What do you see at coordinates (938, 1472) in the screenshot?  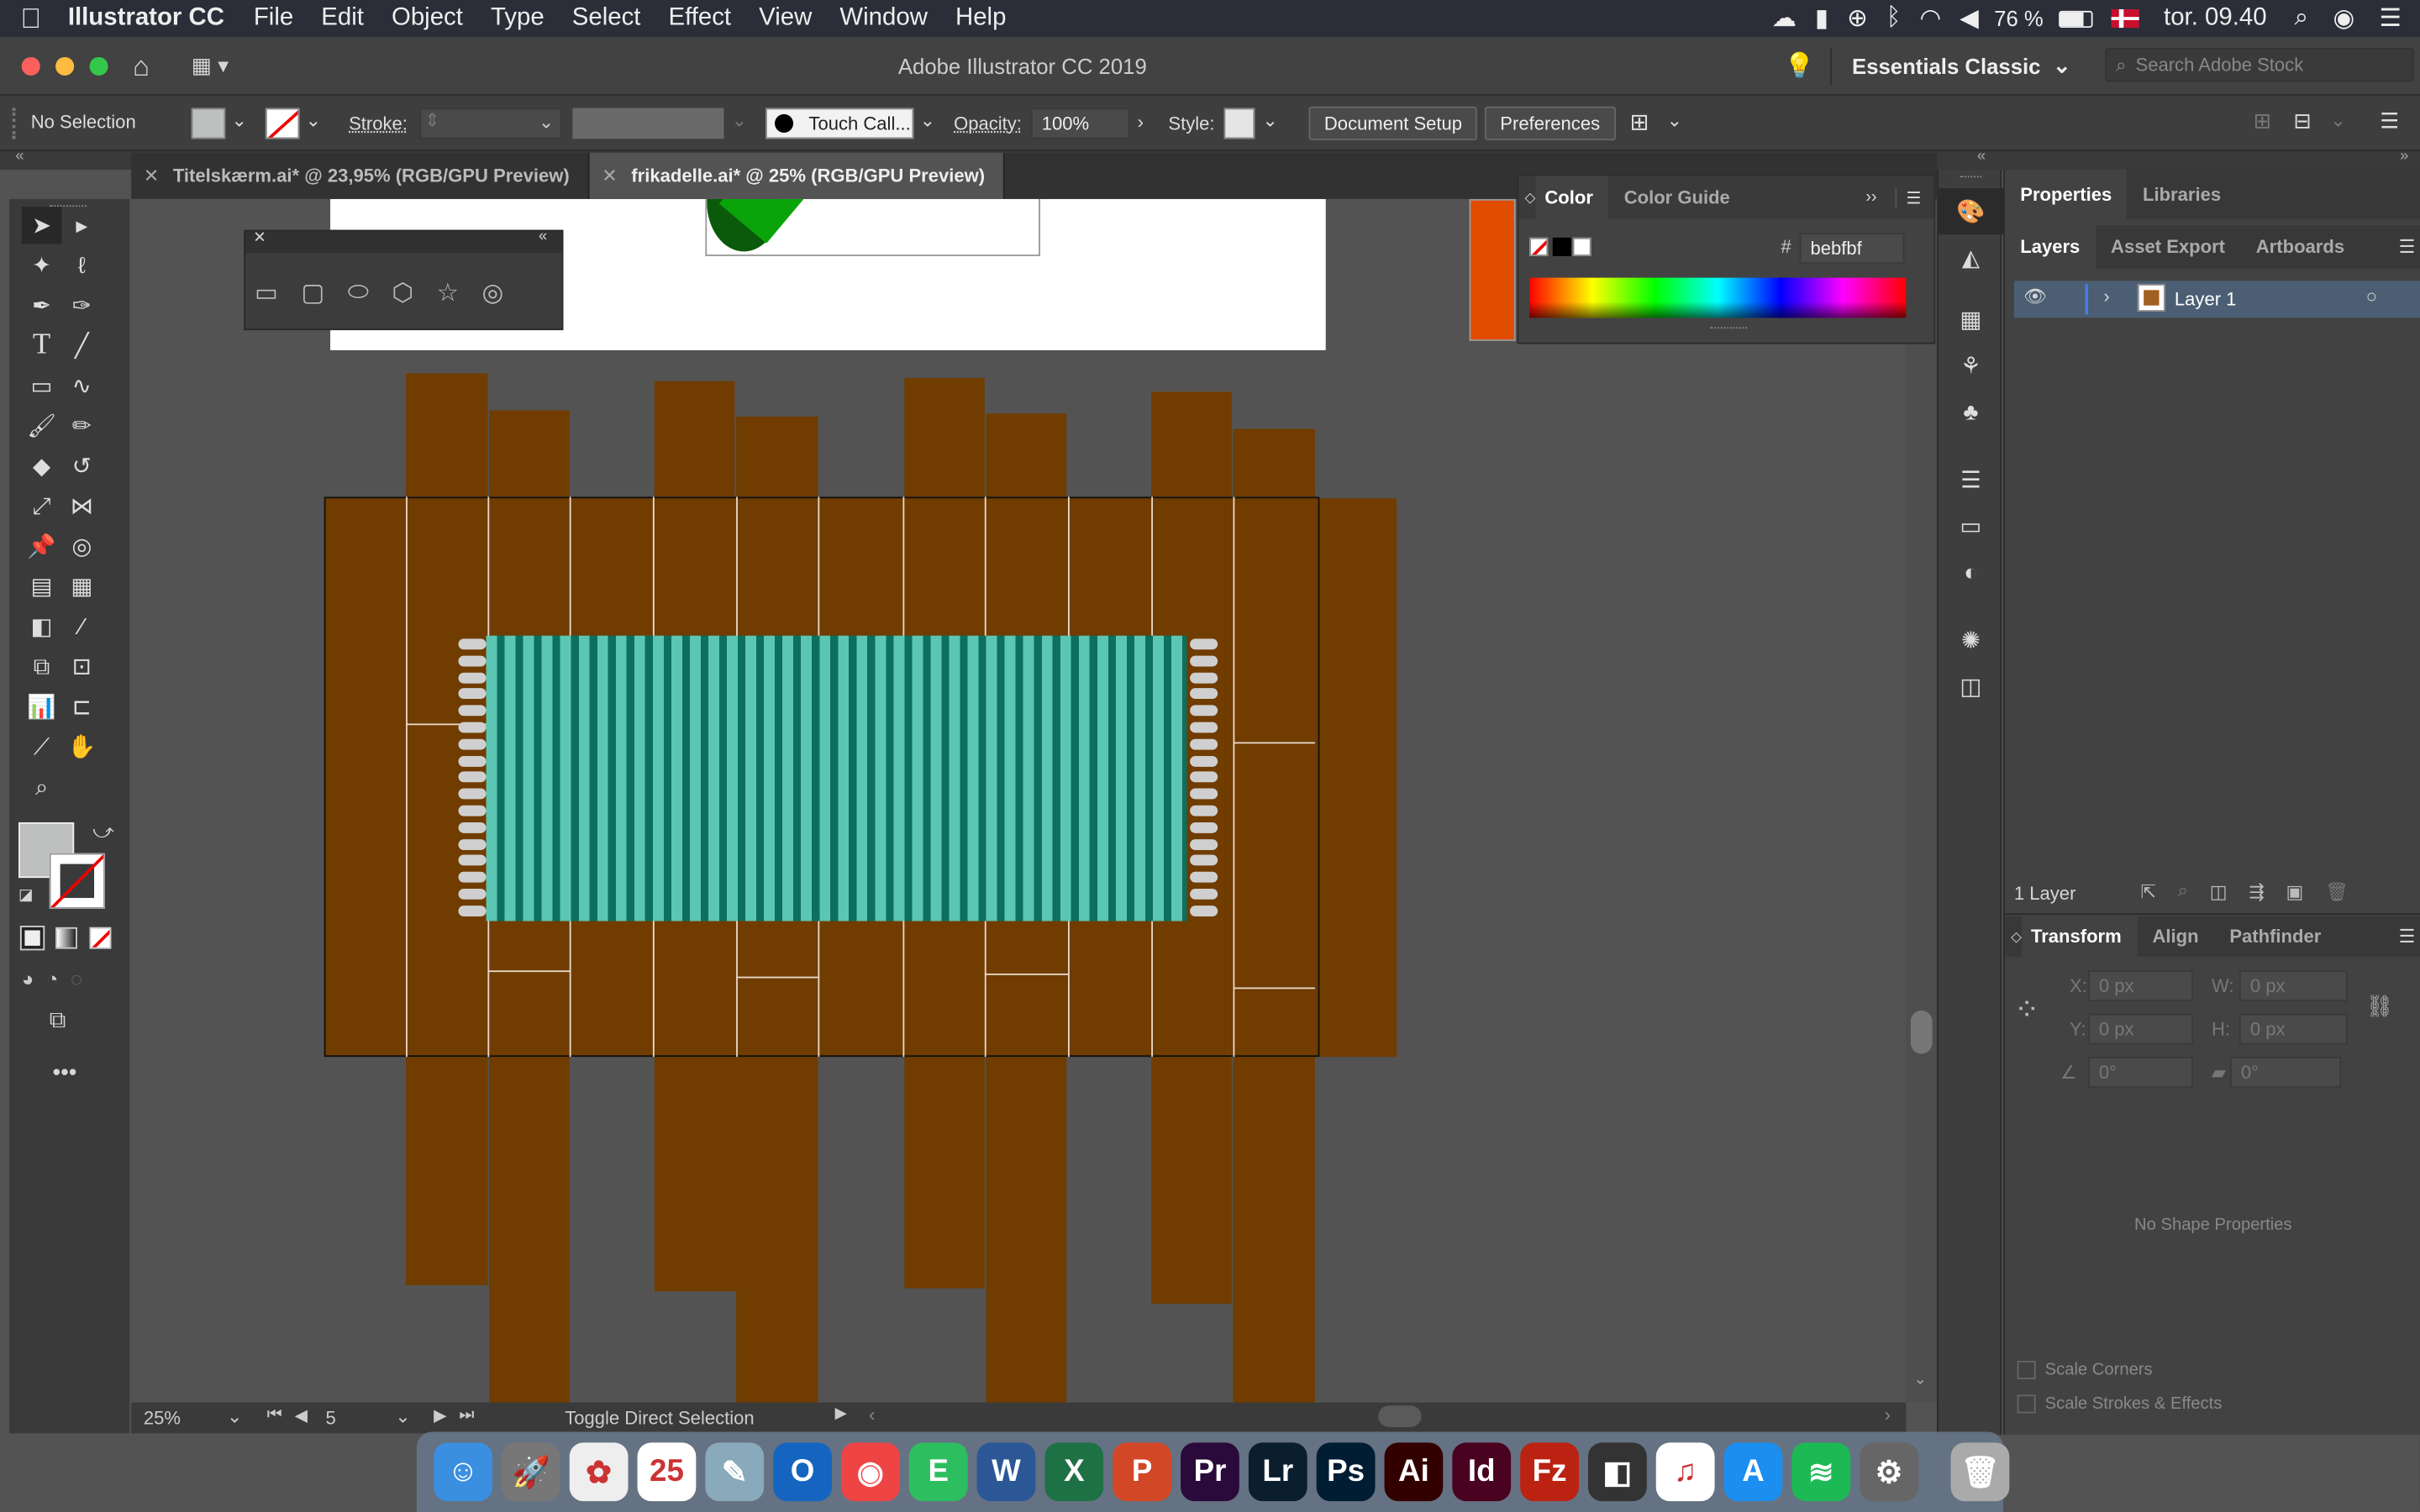 I see `evernote-icon: E` at bounding box center [938, 1472].